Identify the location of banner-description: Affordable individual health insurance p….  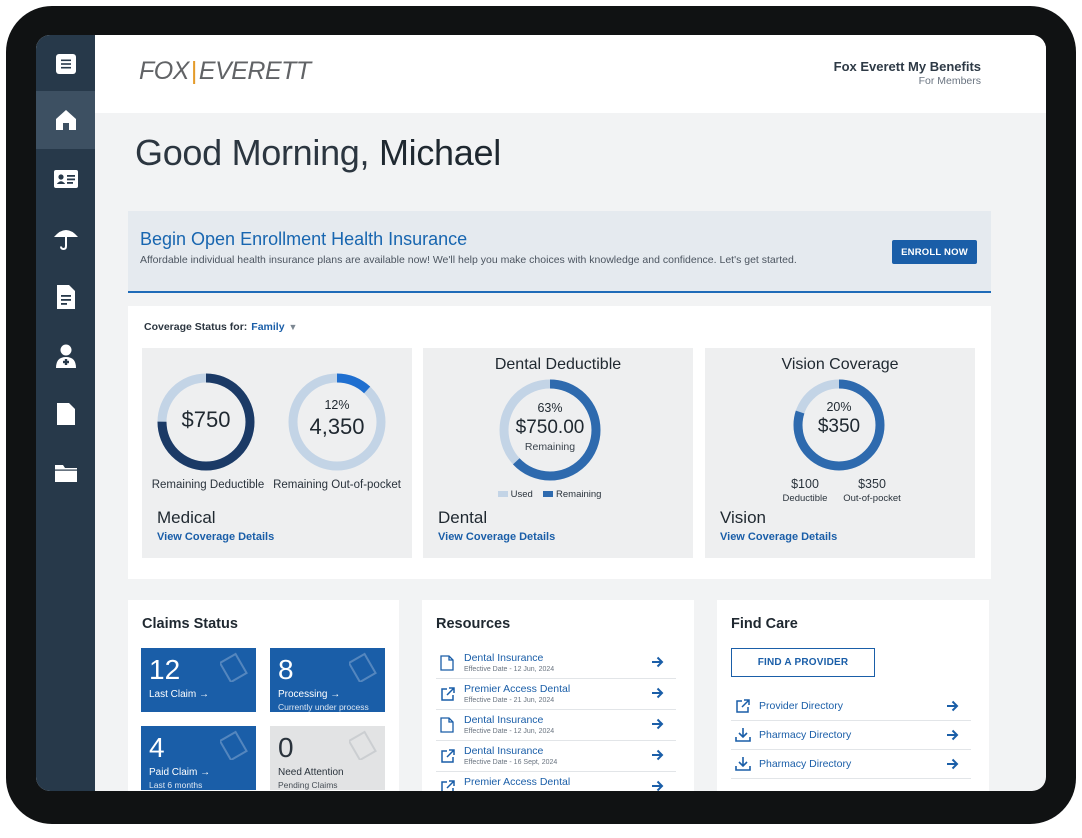
(468, 260).